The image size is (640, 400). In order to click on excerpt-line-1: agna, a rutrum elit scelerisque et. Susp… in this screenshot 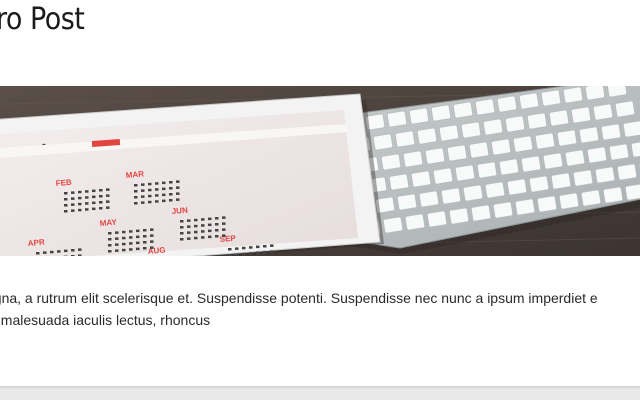, I will do `click(299, 298)`.